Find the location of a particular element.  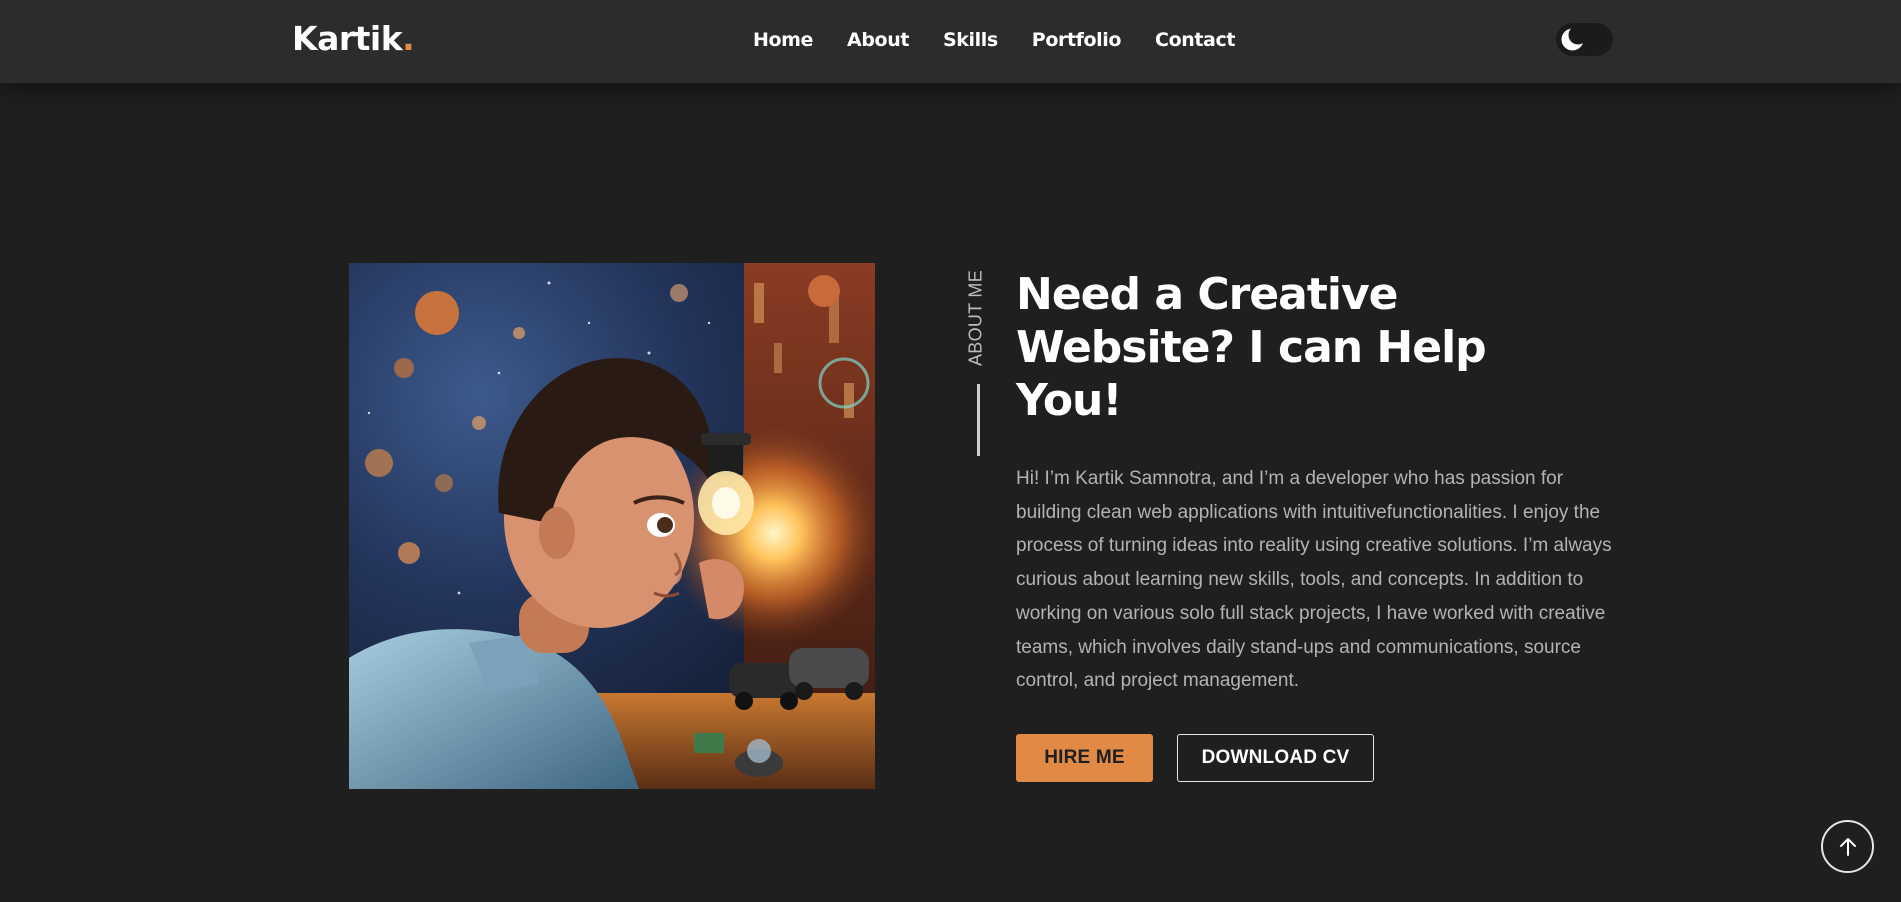

nav-skills: Skills is located at coordinates (970, 40).